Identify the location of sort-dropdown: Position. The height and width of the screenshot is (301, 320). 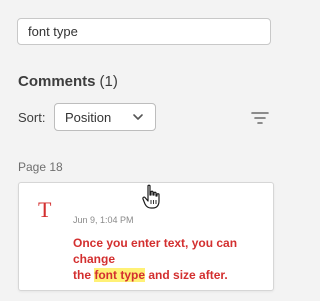
(105, 117).